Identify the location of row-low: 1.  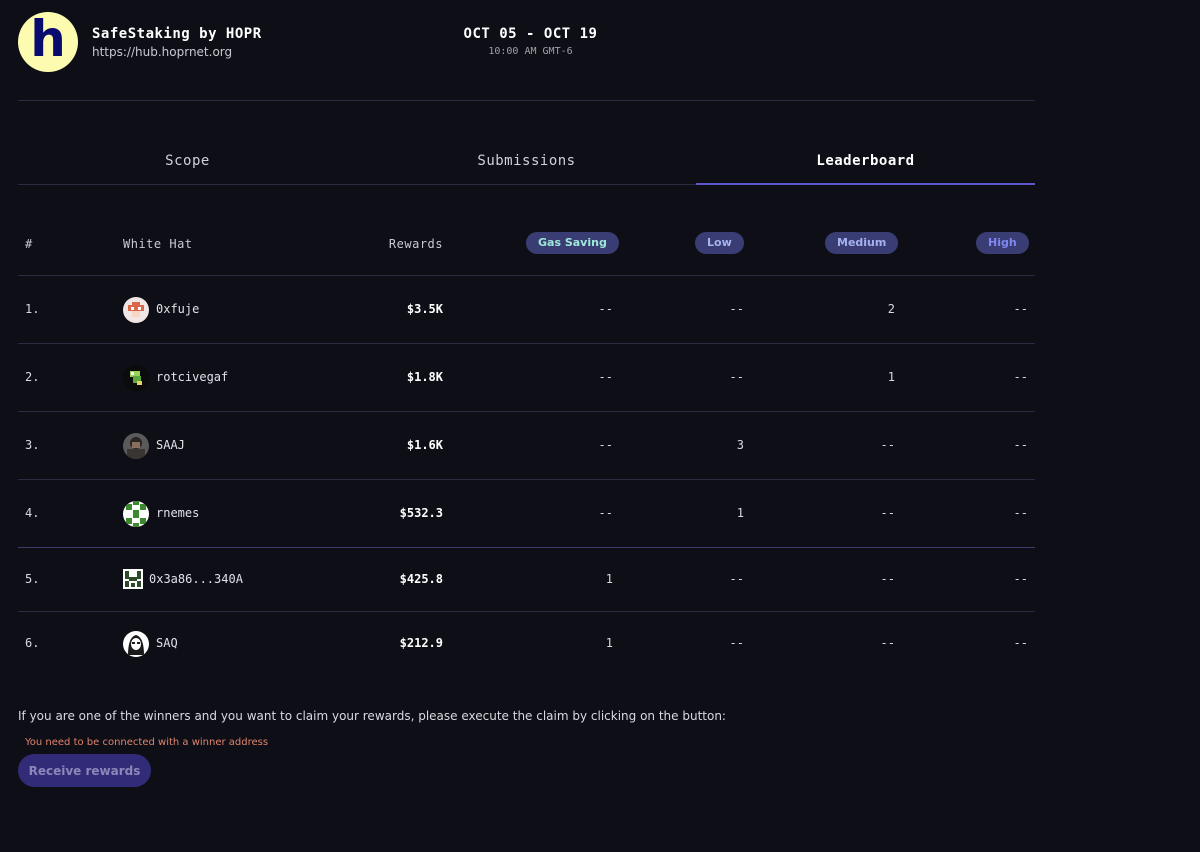
(740, 513).